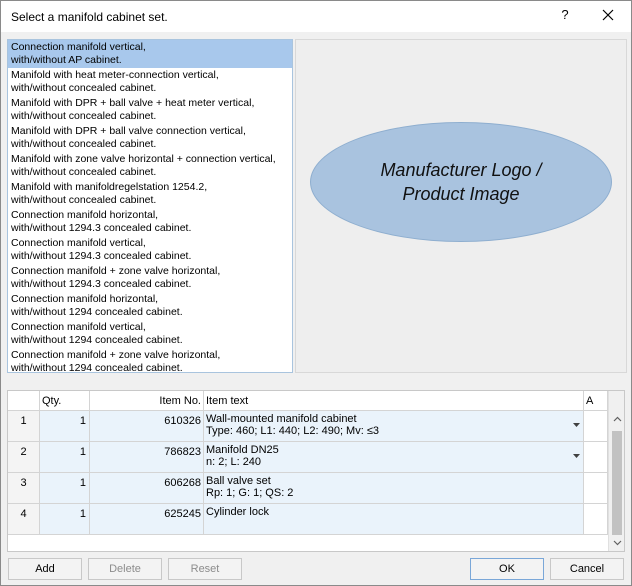 This screenshot has width=632, height=586. What do you see at coordinates (147, 488) in the screenshot?
I see `item-no-cell: 606268` at bounding box center [147, 488].